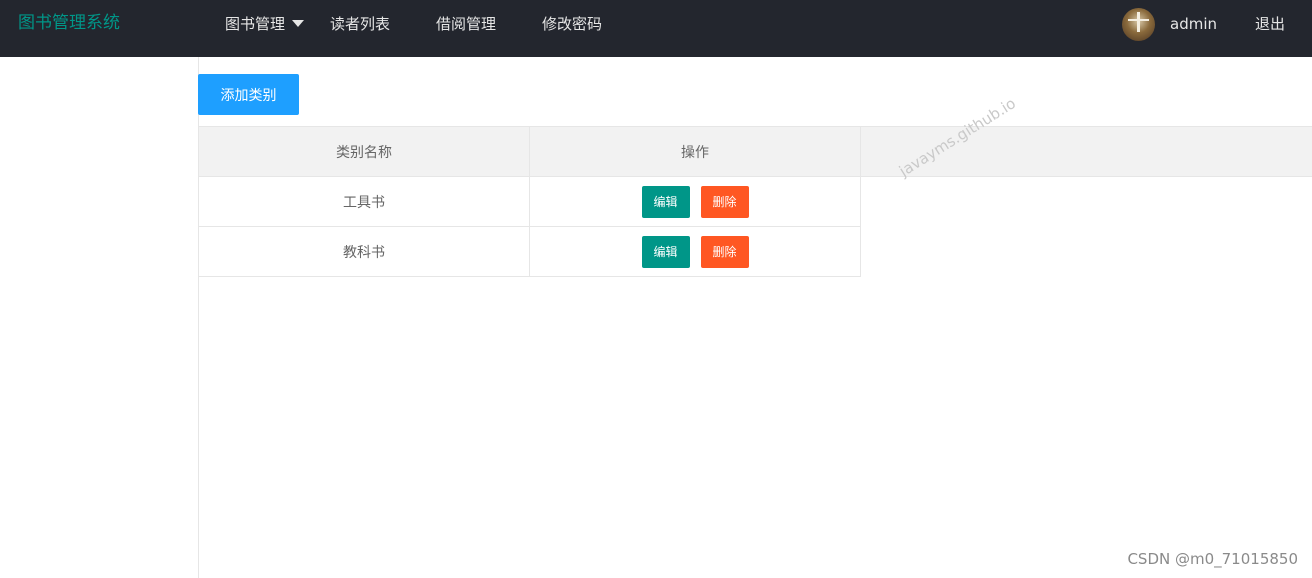 Image resolution: width=1312 pixels, height=578 pixels. Describe the element at coordinates (1193, 24) in the screenshot. I see `username: admin` at that location.